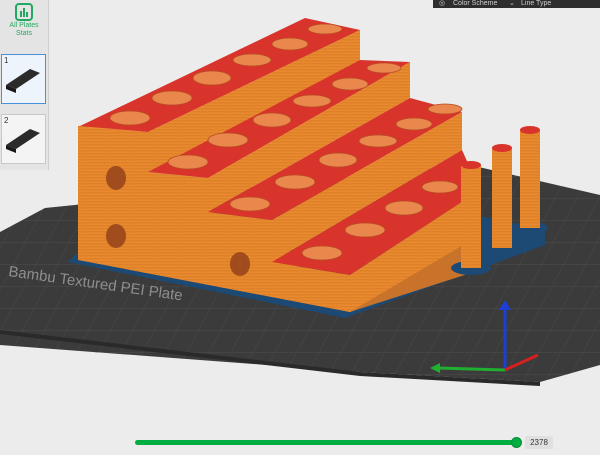 The image size is (600, 455). Describe the element at coordinates (6, 120) in the screenshot. I see `plate-number: 2` at that location.